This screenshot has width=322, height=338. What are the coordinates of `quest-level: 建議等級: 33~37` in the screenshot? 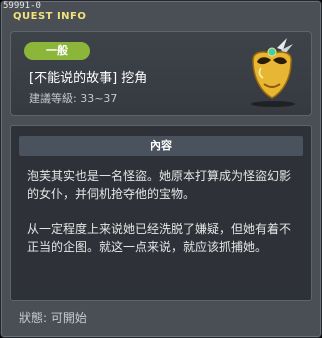 It's located at (73, 98).